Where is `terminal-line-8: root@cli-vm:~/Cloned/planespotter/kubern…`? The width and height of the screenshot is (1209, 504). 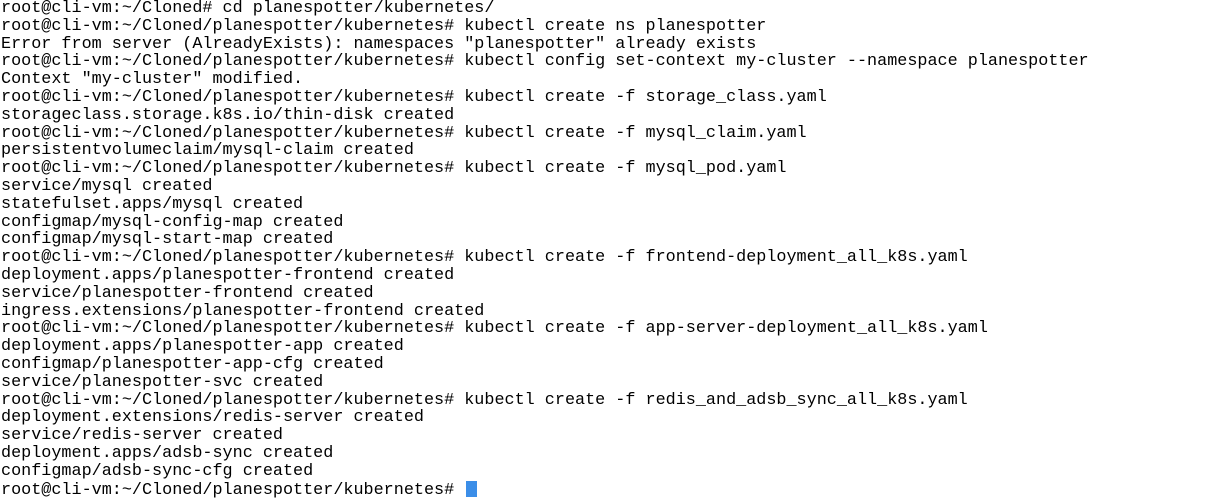 terminal-line-8: root@cli-vm:~/Cloned/planespotter/kubern… is located at coordinates (404, 133).